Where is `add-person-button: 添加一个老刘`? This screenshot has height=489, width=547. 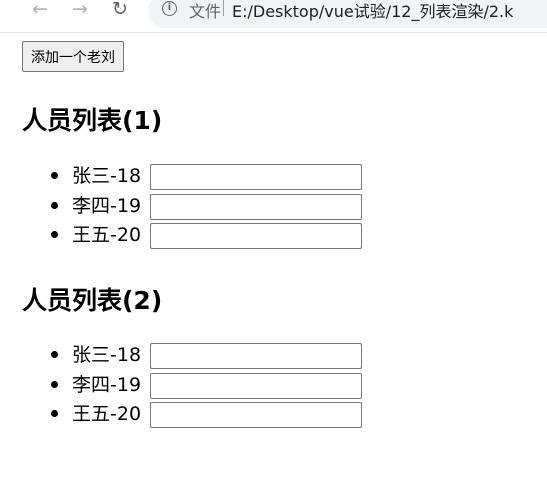
add-person-button: 添加一个老刘 is located at coordinates (73, 56).